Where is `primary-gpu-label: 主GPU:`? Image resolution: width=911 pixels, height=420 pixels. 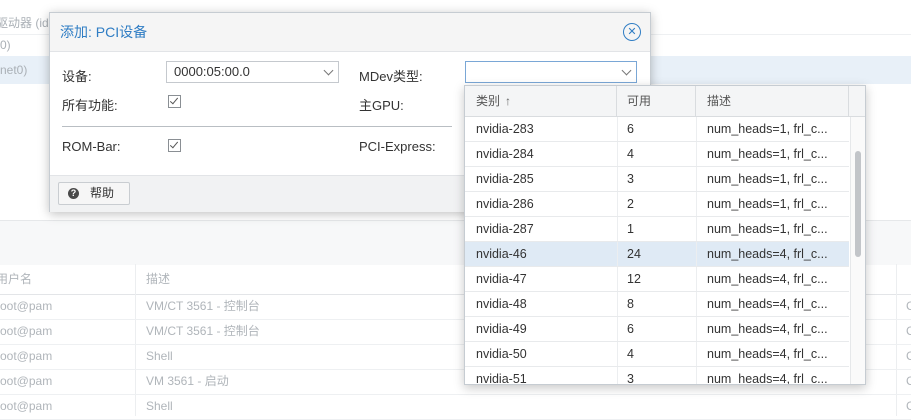 primary-gpu-label: 主GPU: is located at coordinates (381, 105).